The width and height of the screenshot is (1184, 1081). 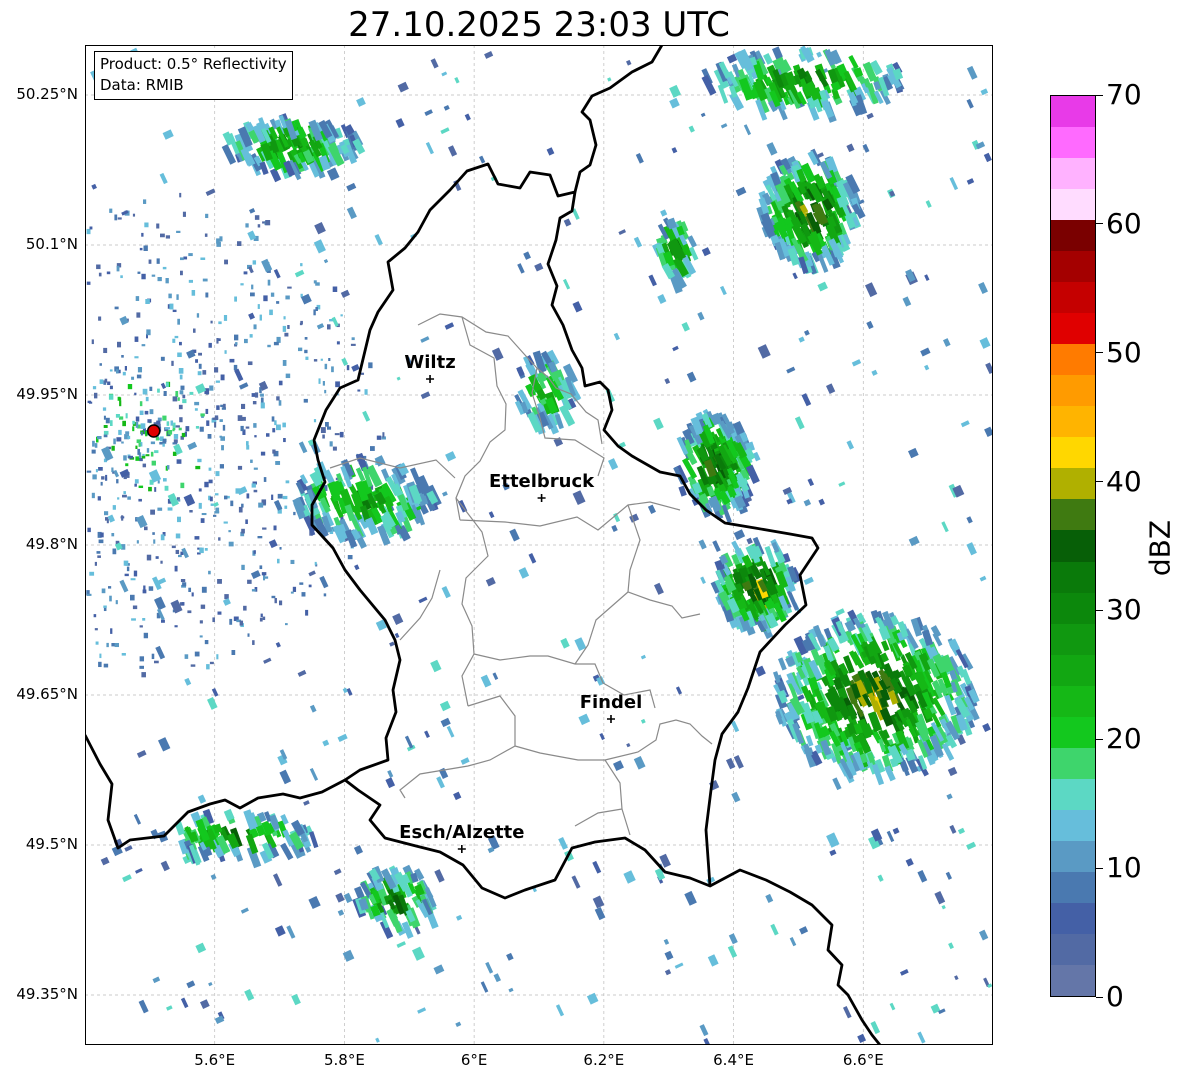 I want to click on lat-tick-label: 49.95°N, so click(x=47, y=394).